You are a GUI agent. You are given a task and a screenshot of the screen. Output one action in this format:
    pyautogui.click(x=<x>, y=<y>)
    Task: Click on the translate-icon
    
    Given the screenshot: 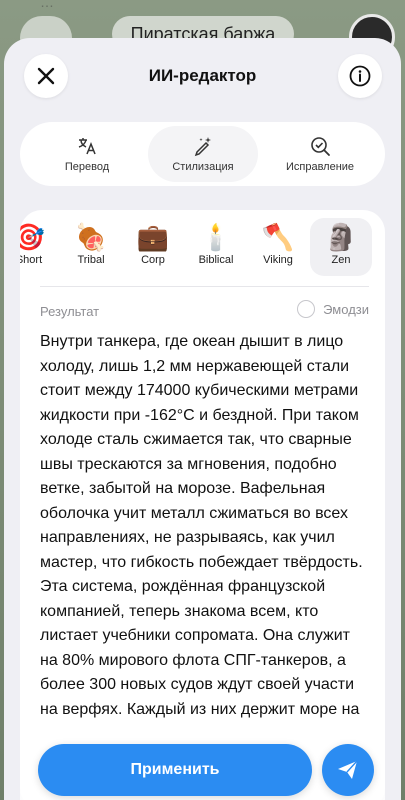 What is the action you would take?
    pyautogui.click(x=87, y=146)
    